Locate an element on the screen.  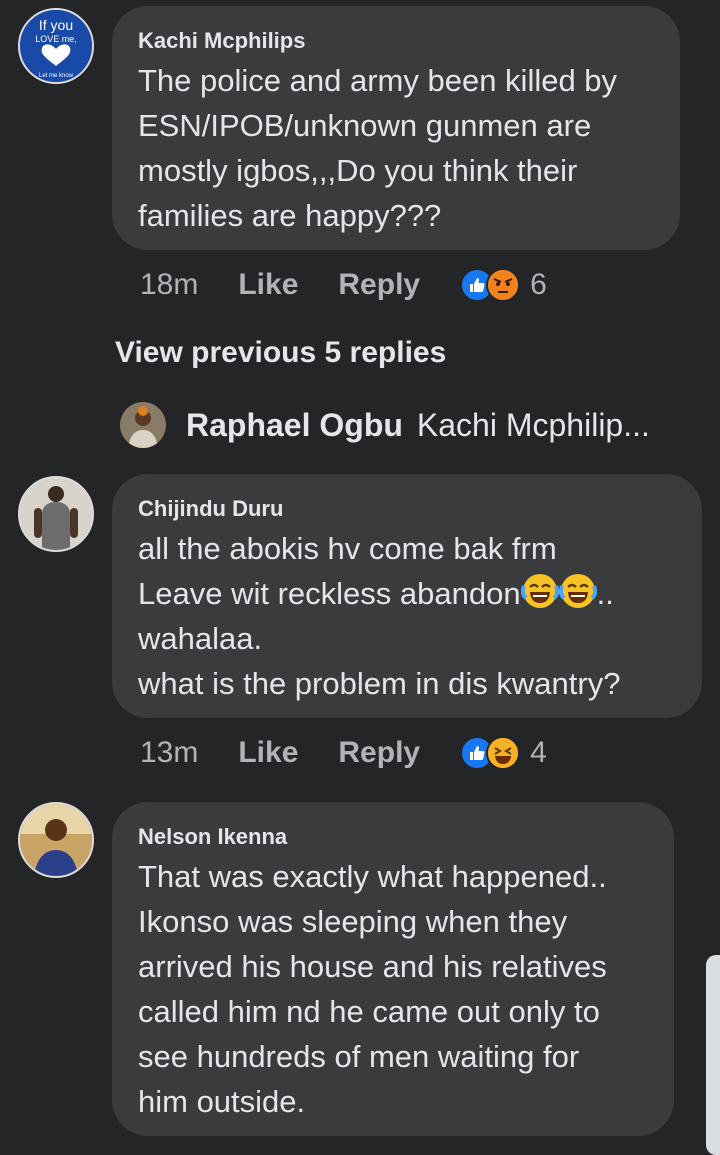
comment-line: The police and army been killed by is located at coordinates (378, 80).